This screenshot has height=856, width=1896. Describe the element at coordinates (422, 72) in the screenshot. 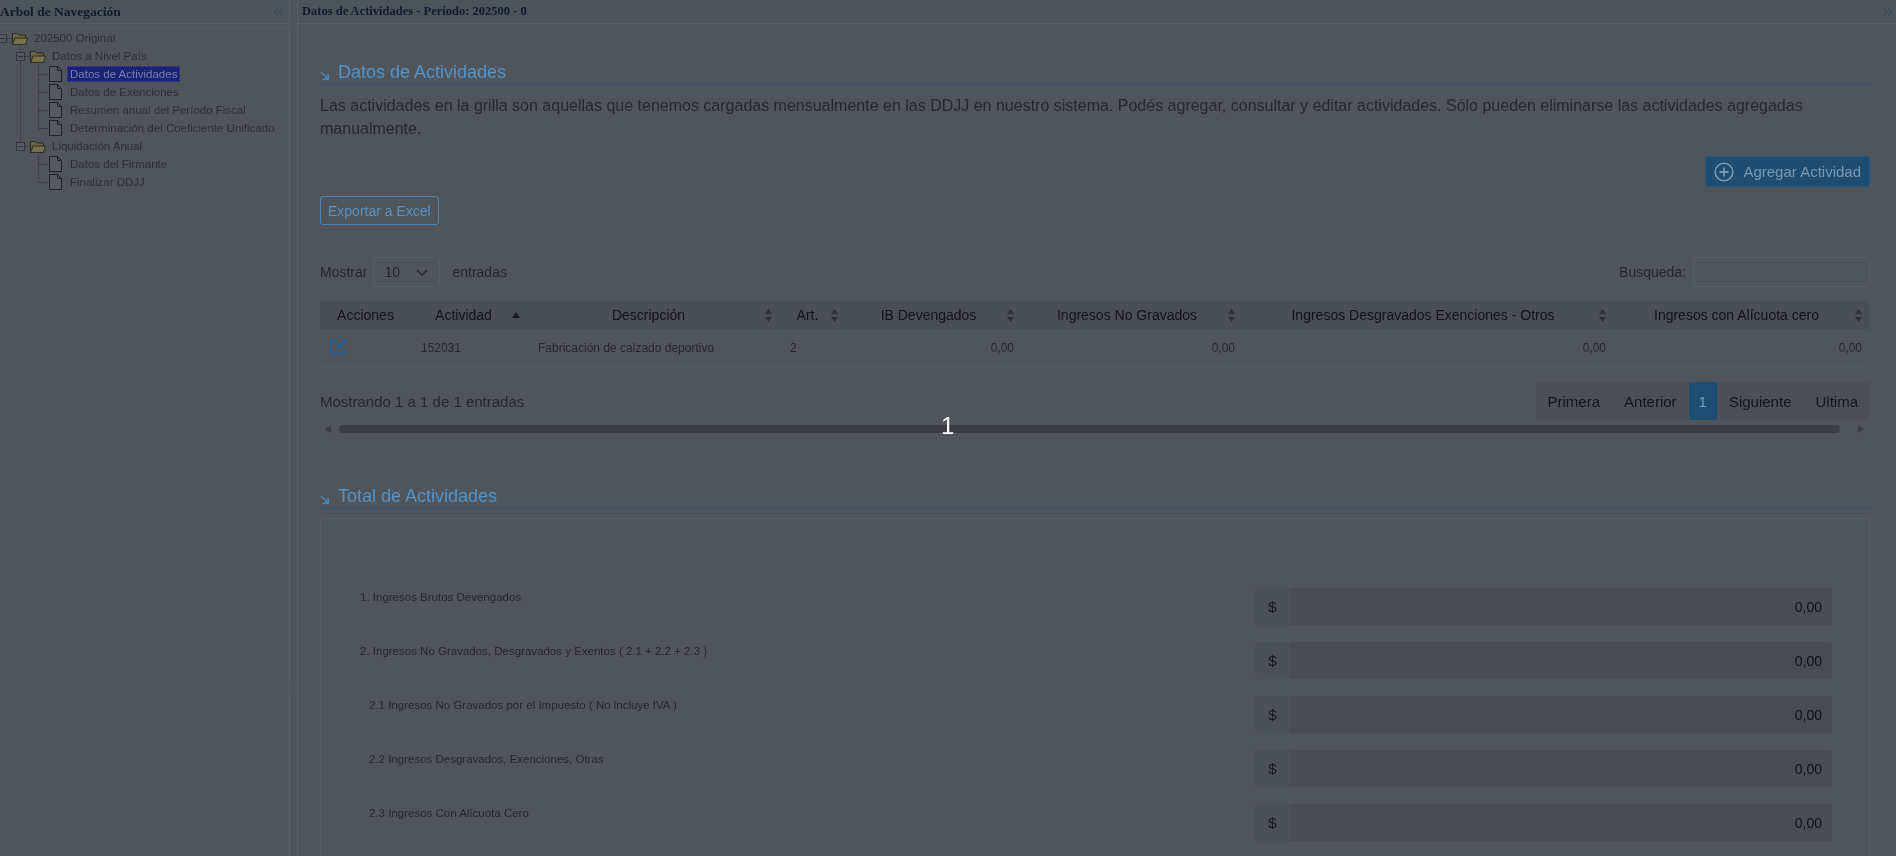

I see `section-title: Datos de Actividades` at that location.